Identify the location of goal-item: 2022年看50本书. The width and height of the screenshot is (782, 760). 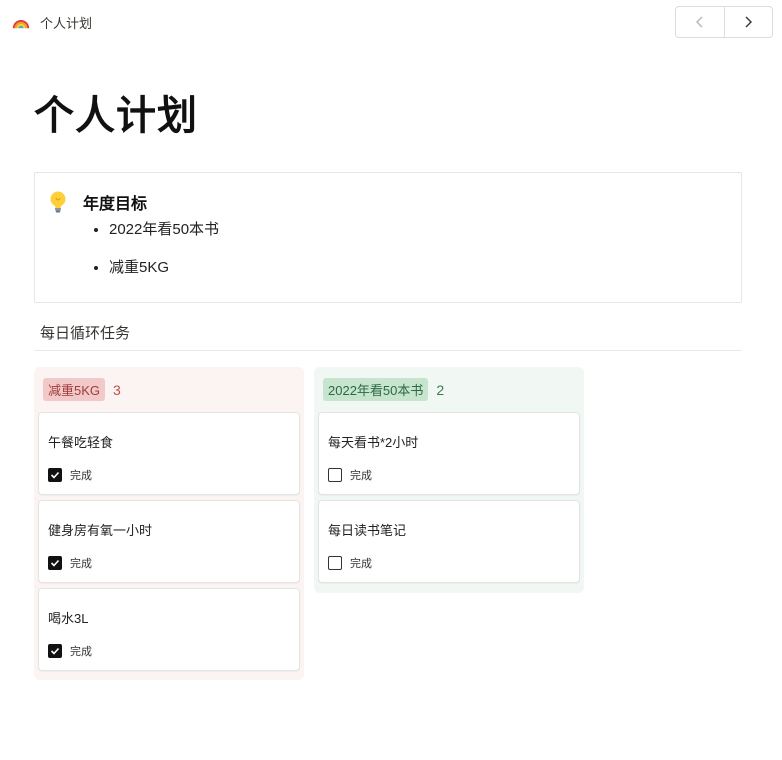
(164, 238).